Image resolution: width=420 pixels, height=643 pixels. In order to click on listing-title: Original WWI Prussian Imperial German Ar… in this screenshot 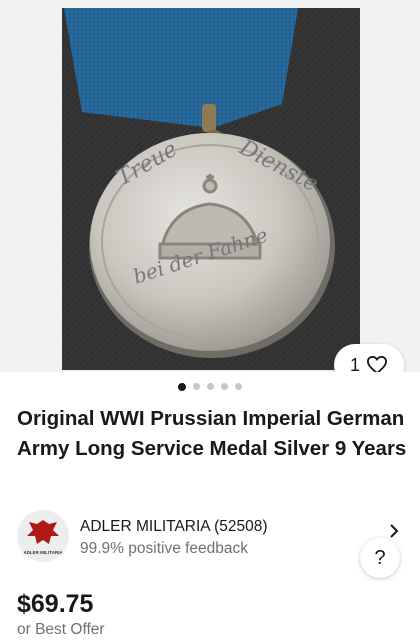, I will do `click(212, 433)`.